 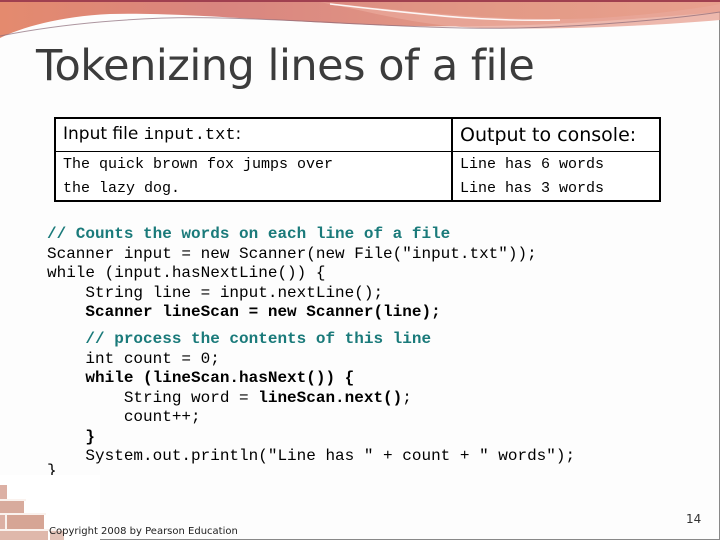 I want to click on output-header-cell: Output to console:, so click(x=556, y=134).